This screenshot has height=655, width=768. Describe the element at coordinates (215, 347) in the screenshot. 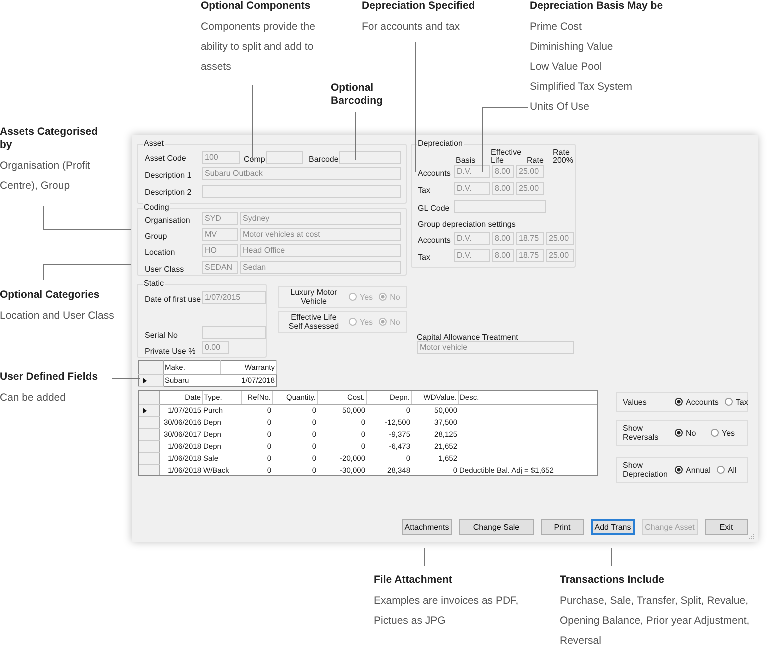

I see `input-field: 0.00` at that location.